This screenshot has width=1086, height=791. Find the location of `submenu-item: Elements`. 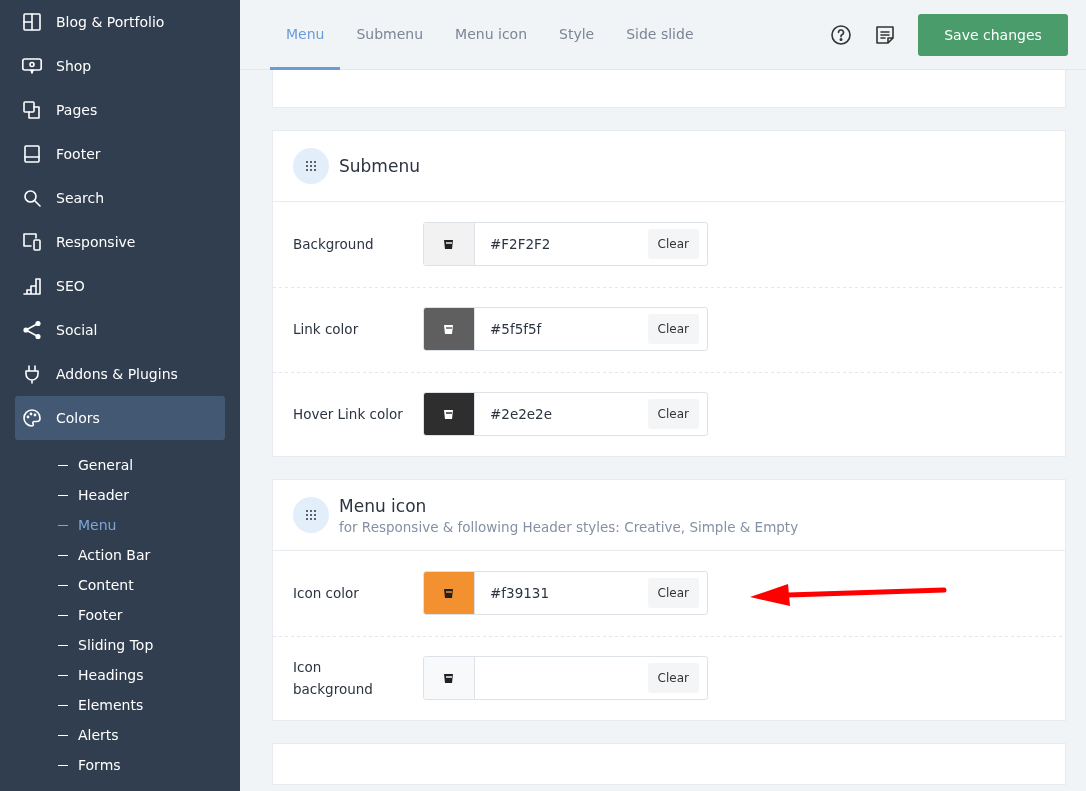

submenu-item: Elements is located at coordinates (141, 705).